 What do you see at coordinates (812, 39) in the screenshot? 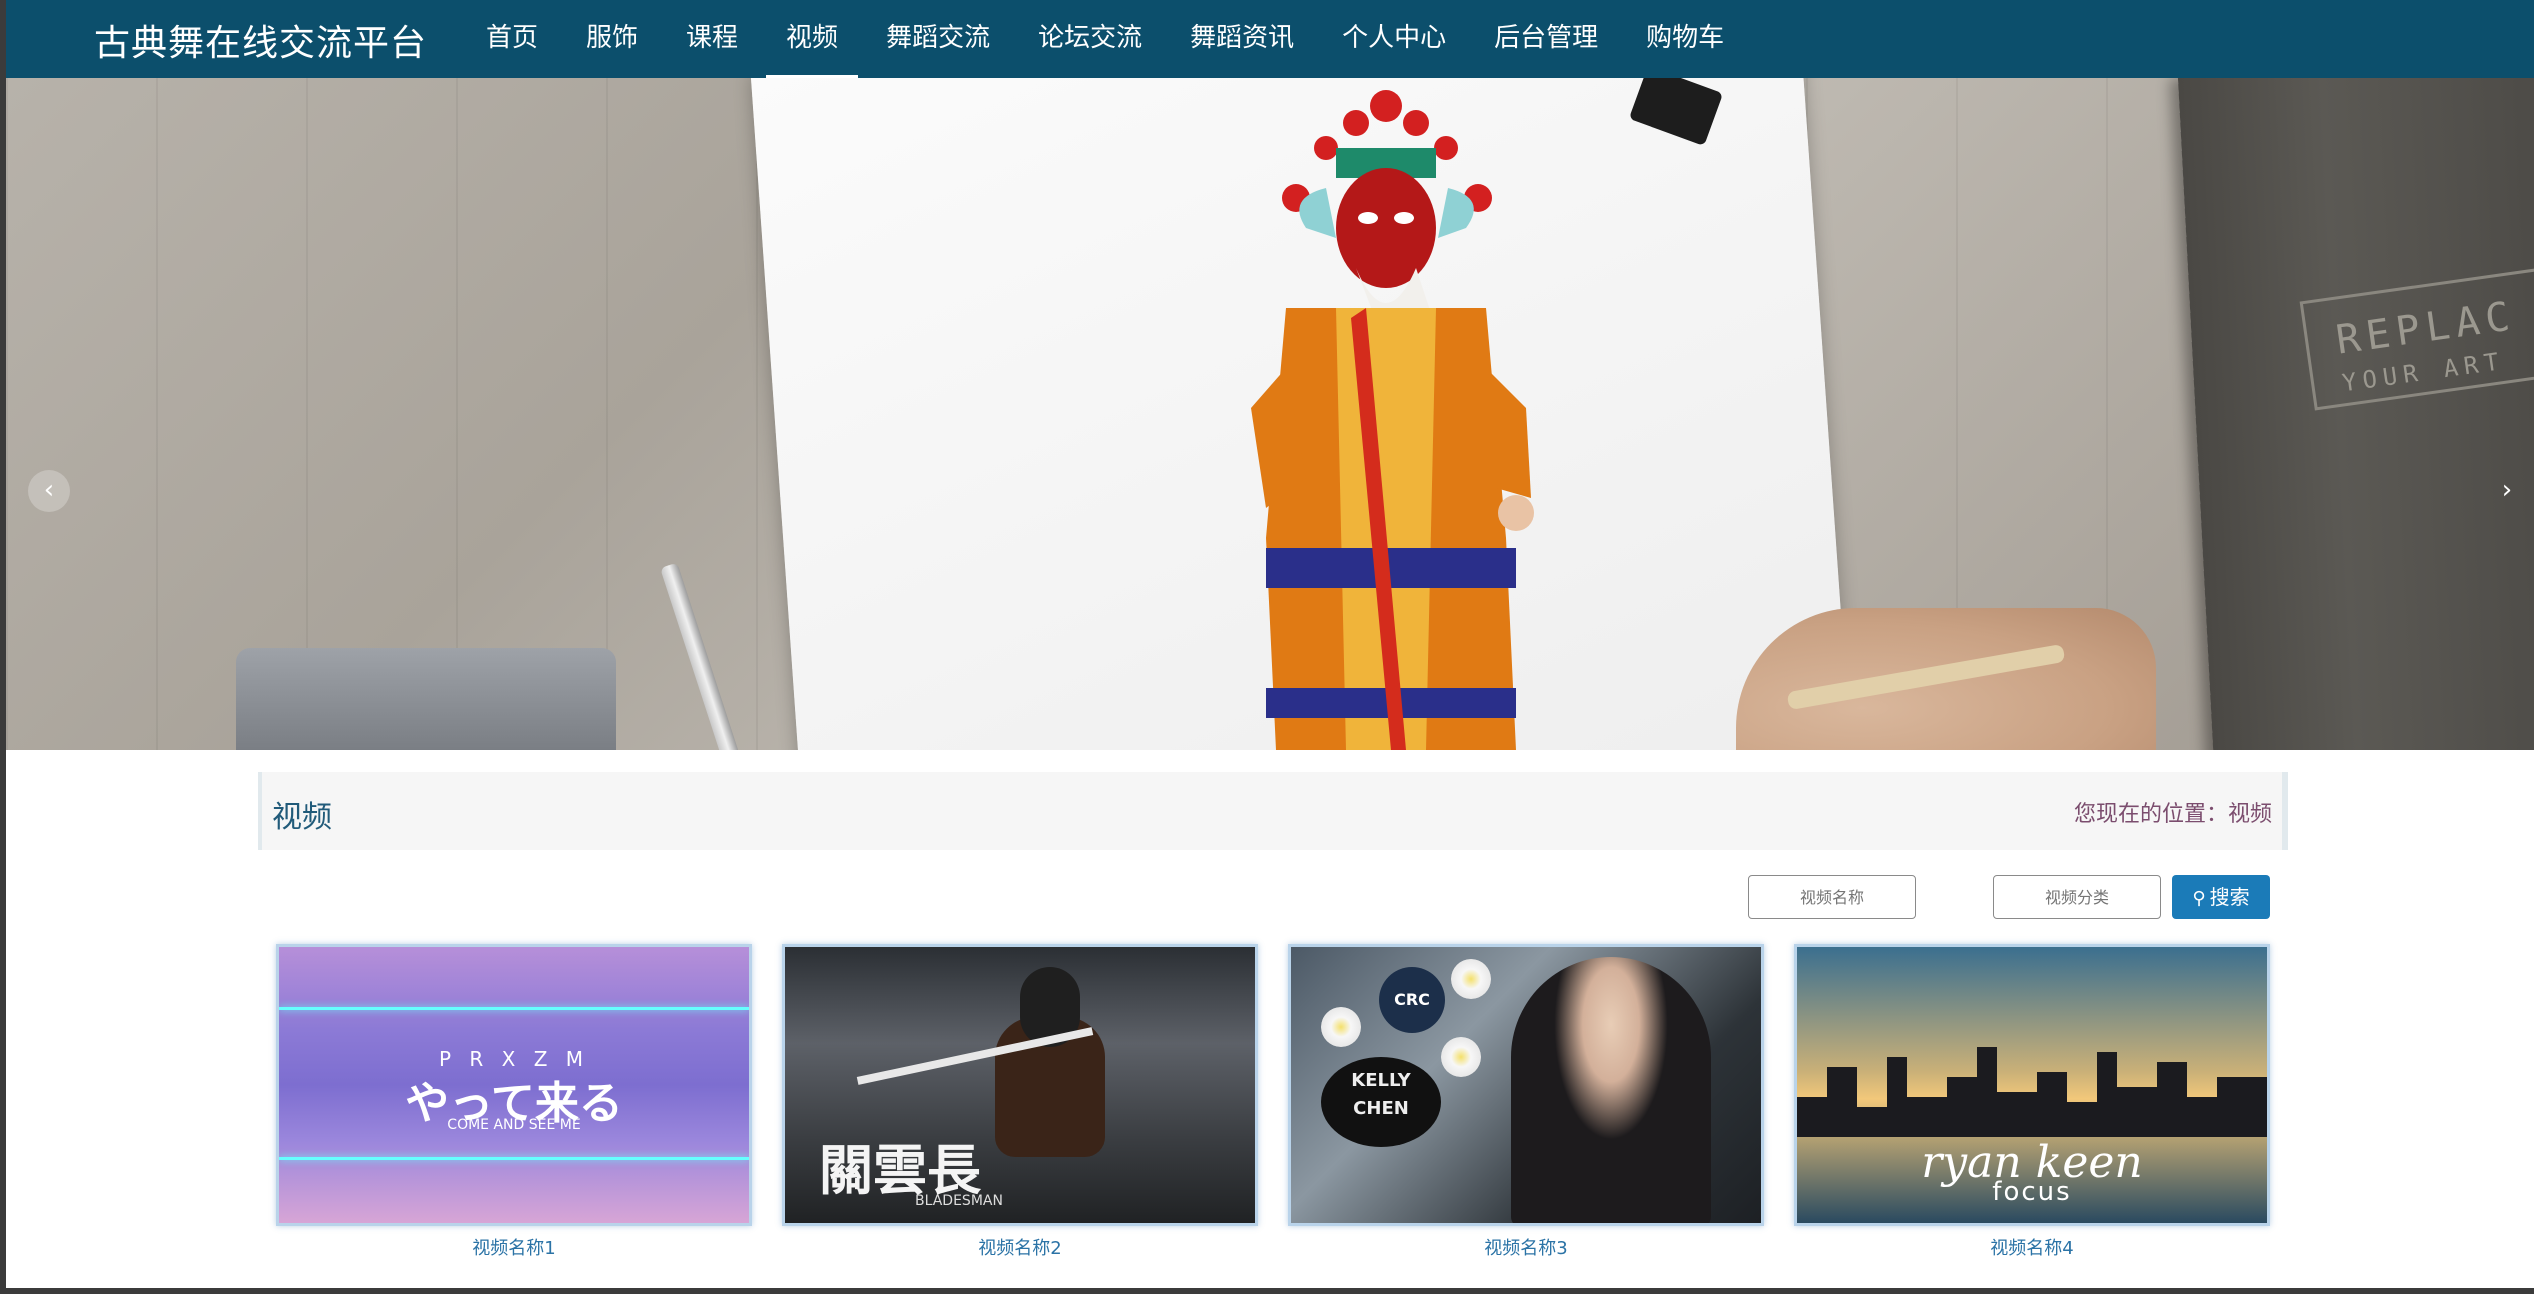
I see `nav-item-video: 视频` at bounding box center [812, 39].